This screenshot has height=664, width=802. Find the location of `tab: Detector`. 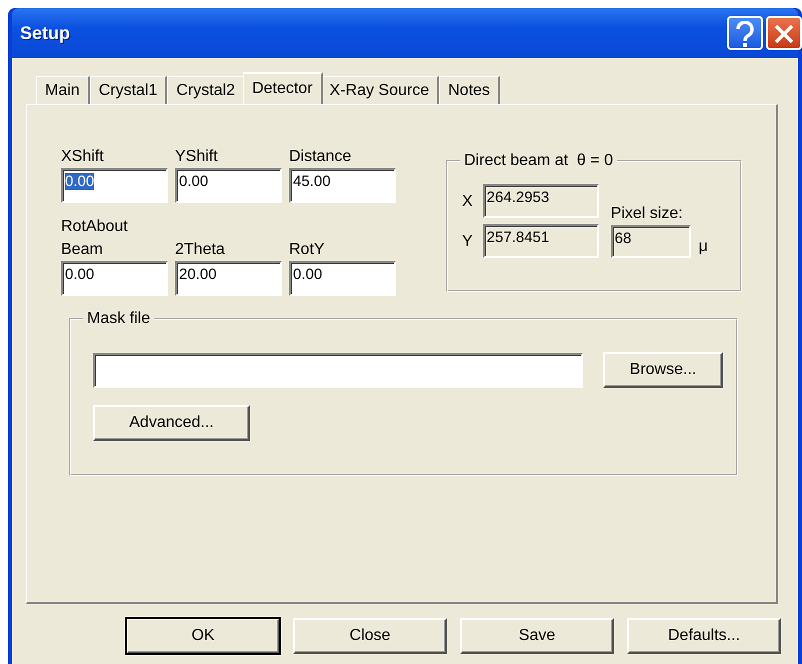

tab: Detector is located at coordinates (283, 88).